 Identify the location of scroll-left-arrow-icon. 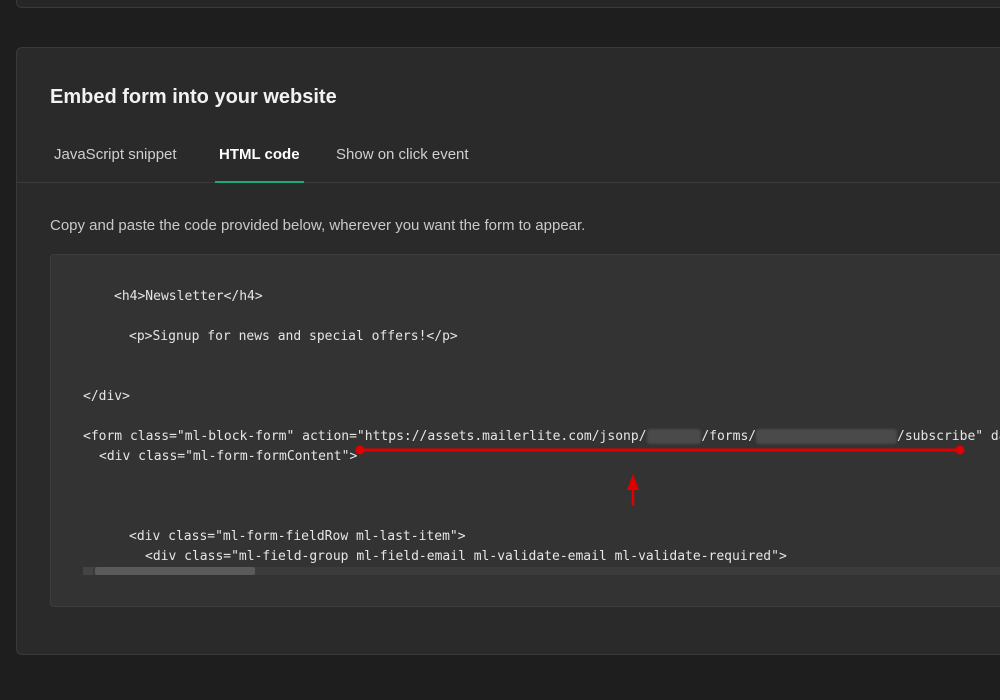
(88, 571).